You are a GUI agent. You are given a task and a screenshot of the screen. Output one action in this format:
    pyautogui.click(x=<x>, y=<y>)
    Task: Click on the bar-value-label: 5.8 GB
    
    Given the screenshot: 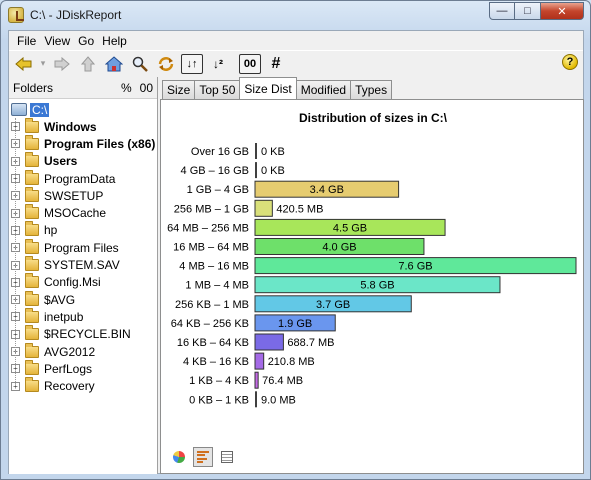 What is the action you would take?
    pyautogui.click(x=377, y=286)
    